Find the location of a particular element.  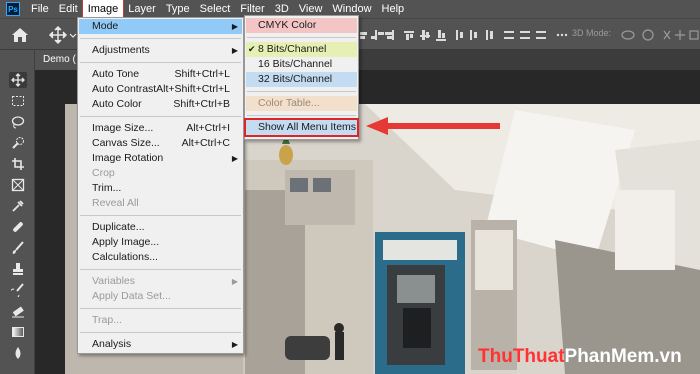

document-tab: Demo ( is located at coordinates (57, 60).